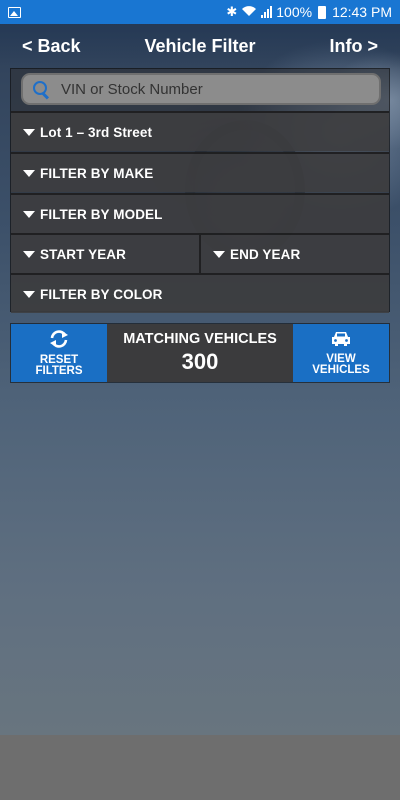  What do you see at coordinates (101, 214) in the screenshot?
I see `model-label: FILTER BY MODEL` at bounding box center [101, 214].